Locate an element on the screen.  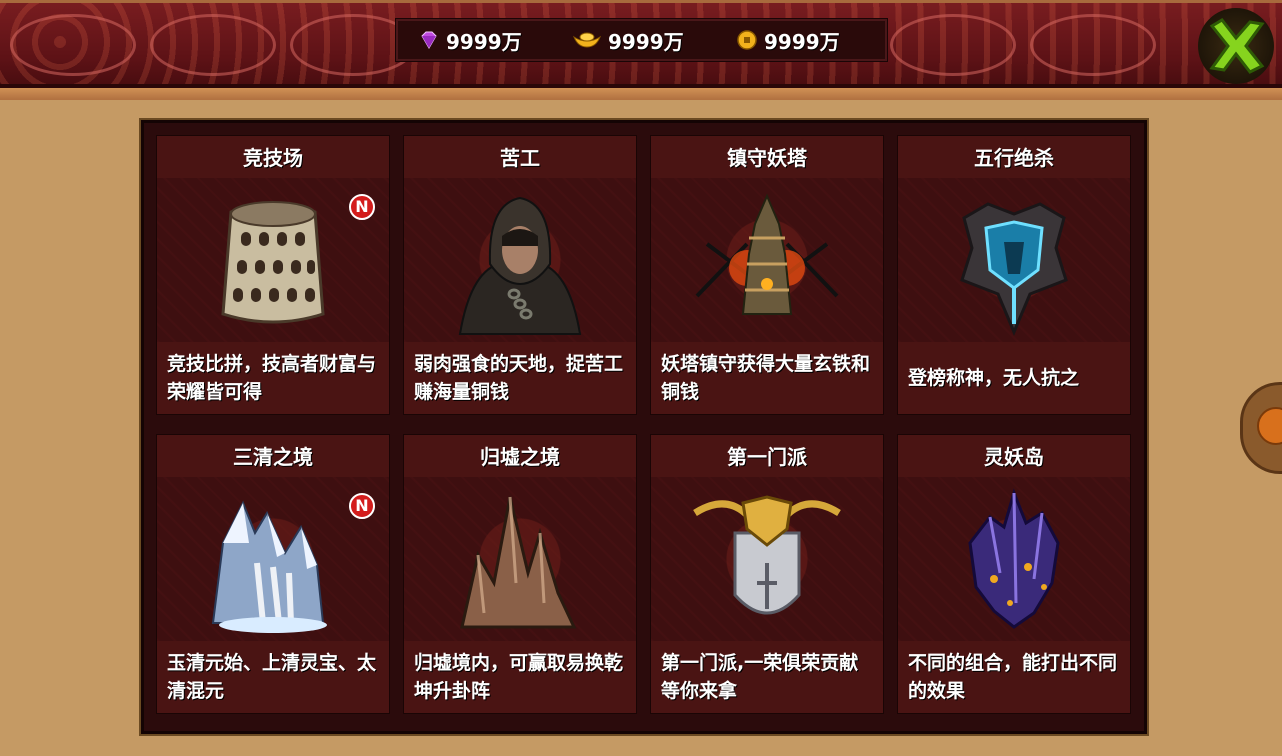
activity-card-demon-tower: 镇守妖塔 妖塔镇守获得大量玄铁和铜钱 is located at coordinates (767, 275).